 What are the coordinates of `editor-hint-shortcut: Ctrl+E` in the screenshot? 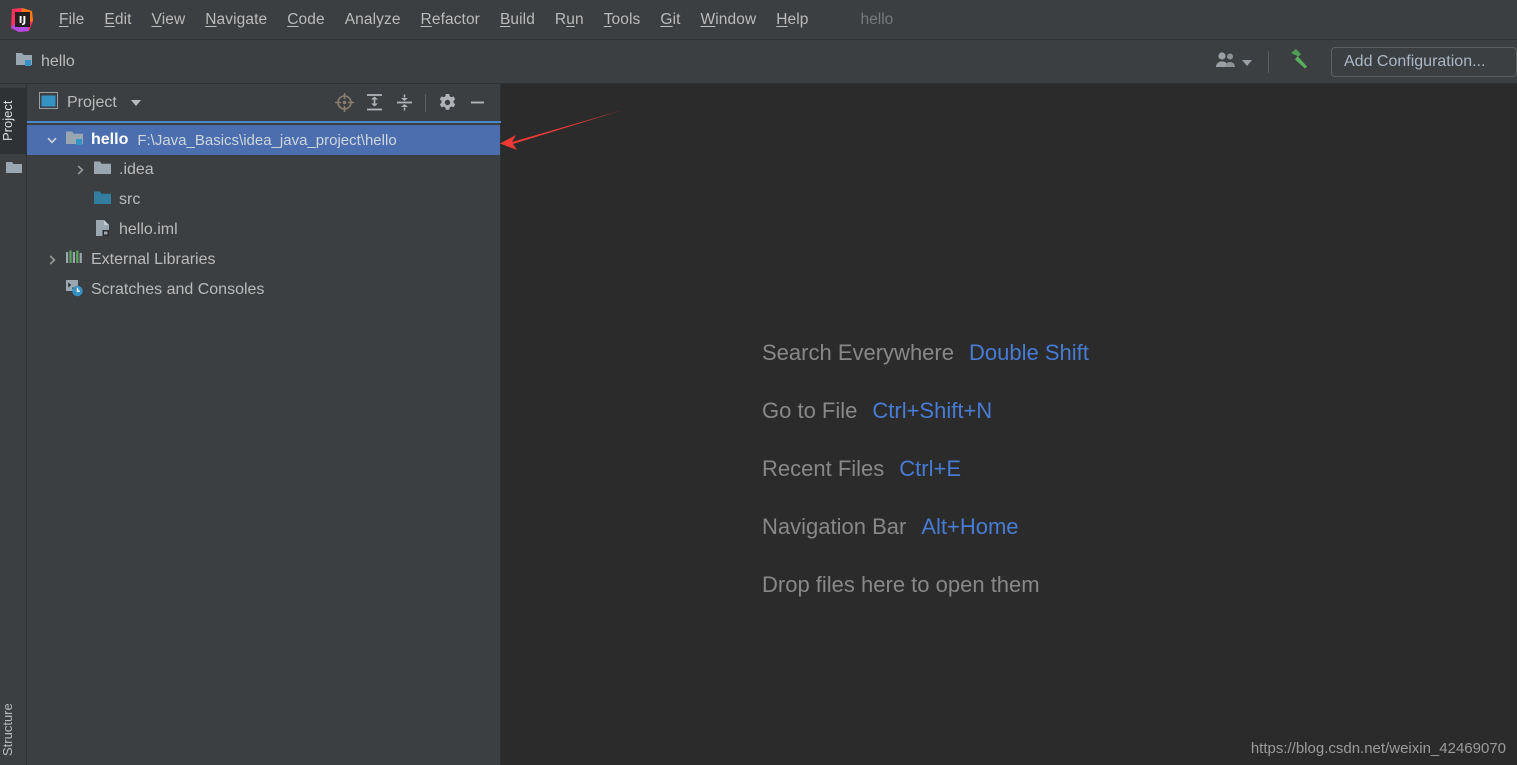 It's located at (930, 468).